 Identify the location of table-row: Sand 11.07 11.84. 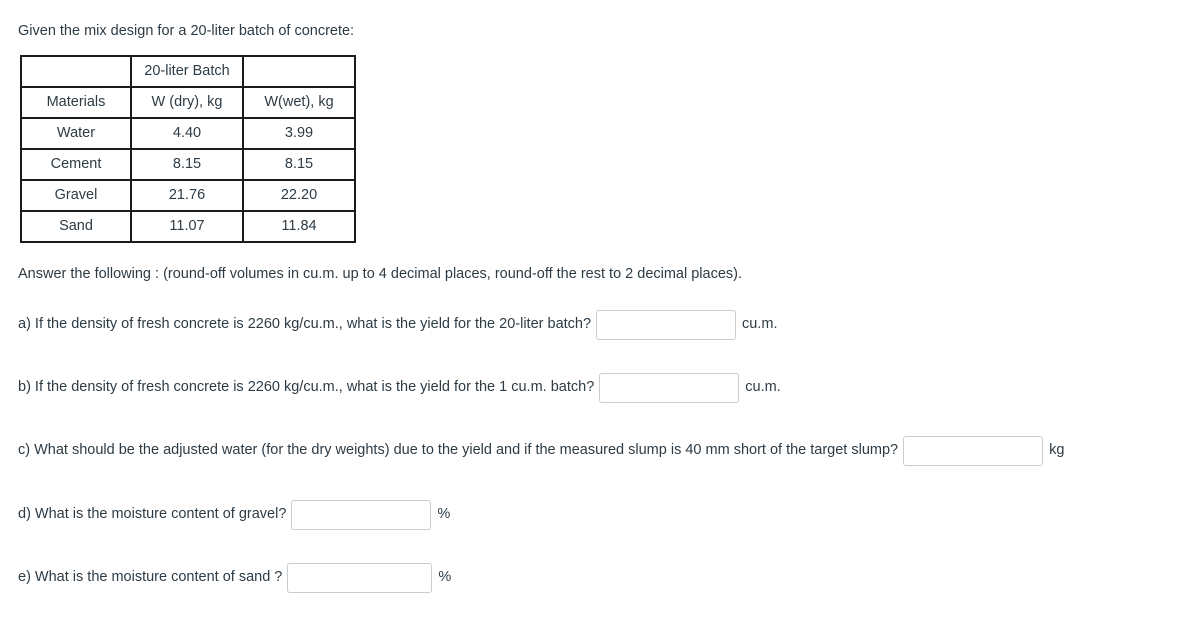
(188, 226).